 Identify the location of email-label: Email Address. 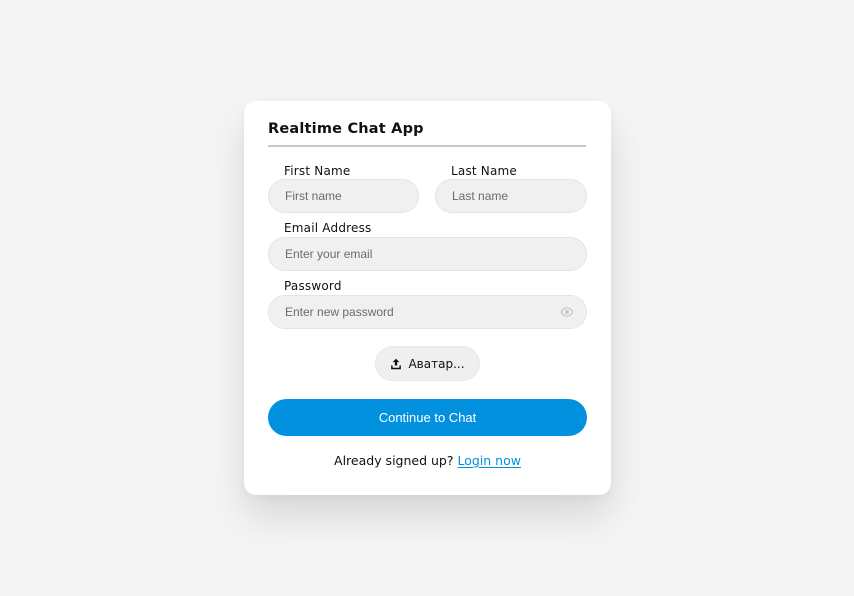
(328, 228).